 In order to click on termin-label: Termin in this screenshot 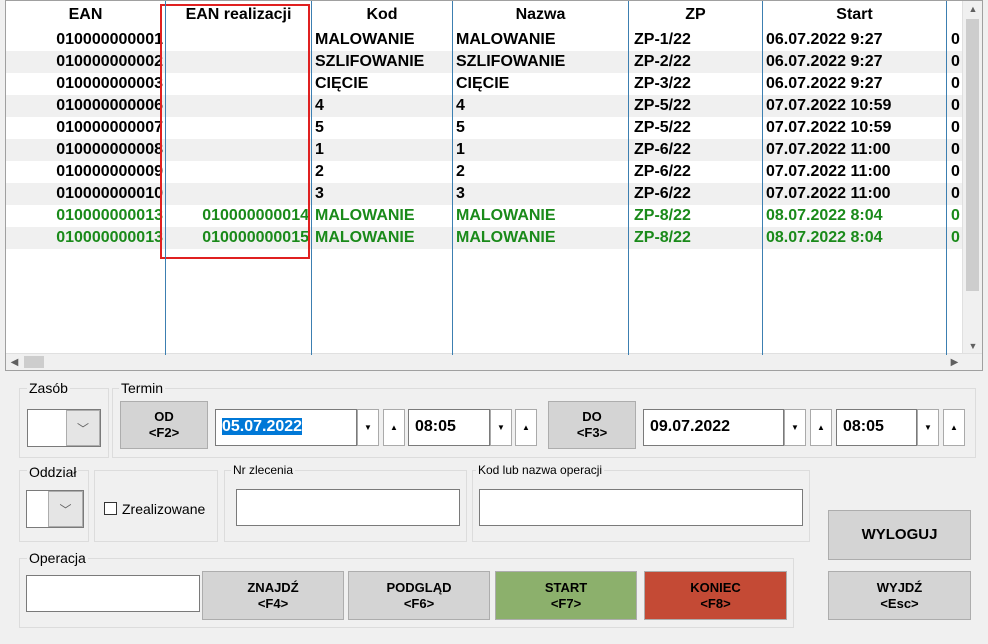, I will do `click(142, 388)`.